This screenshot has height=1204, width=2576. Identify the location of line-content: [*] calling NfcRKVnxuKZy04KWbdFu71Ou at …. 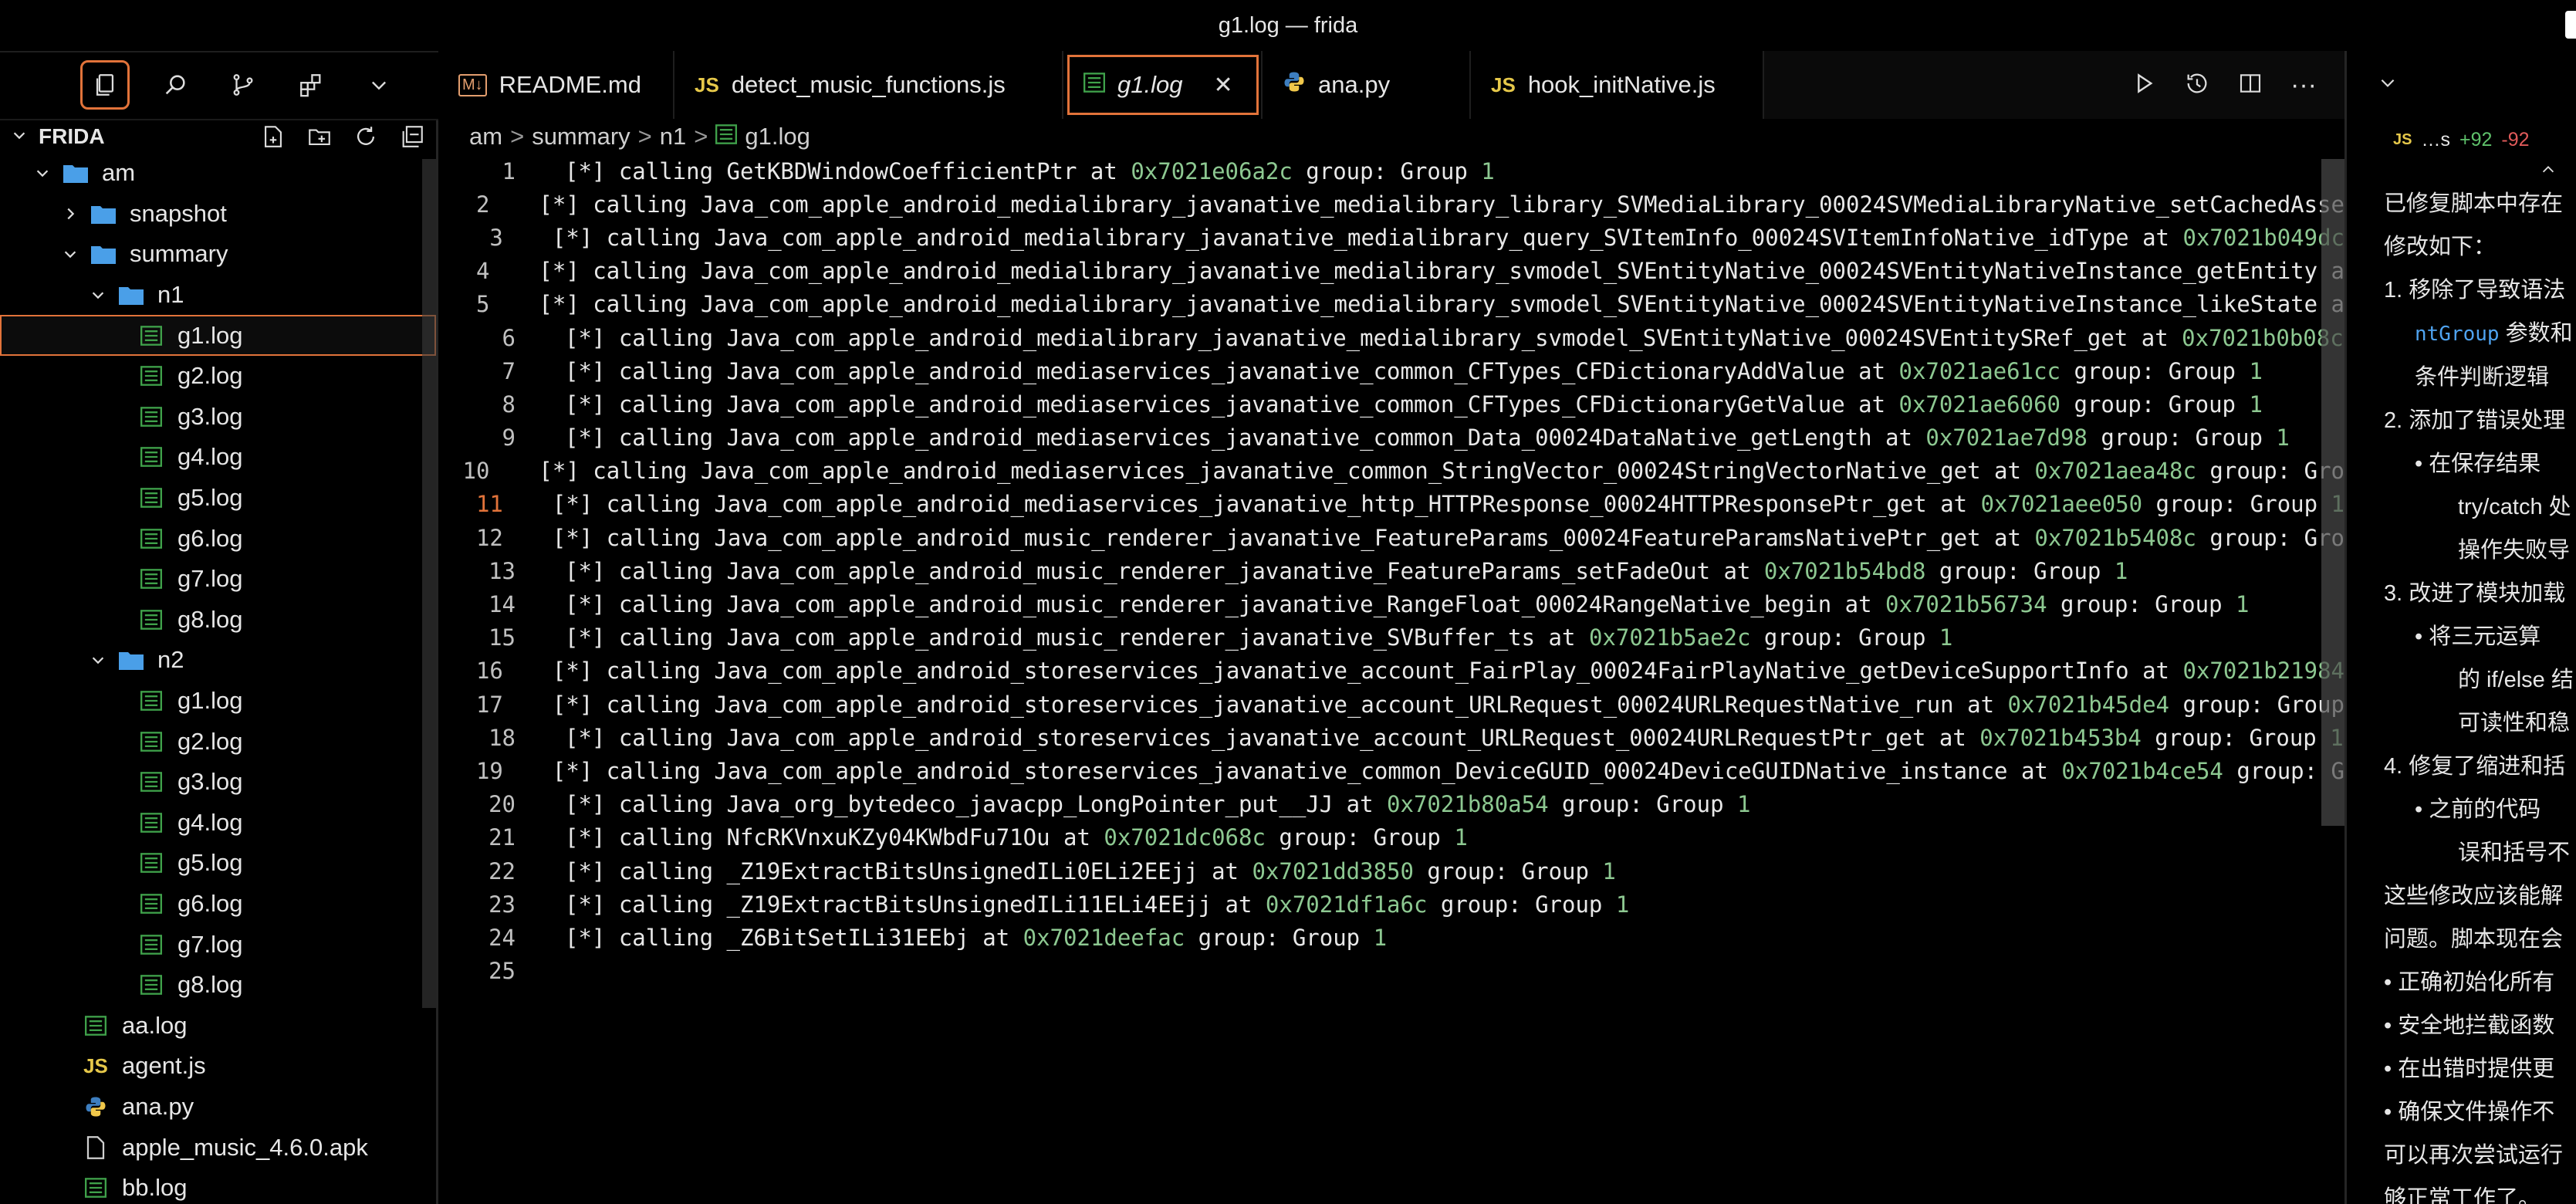
(992, 837).